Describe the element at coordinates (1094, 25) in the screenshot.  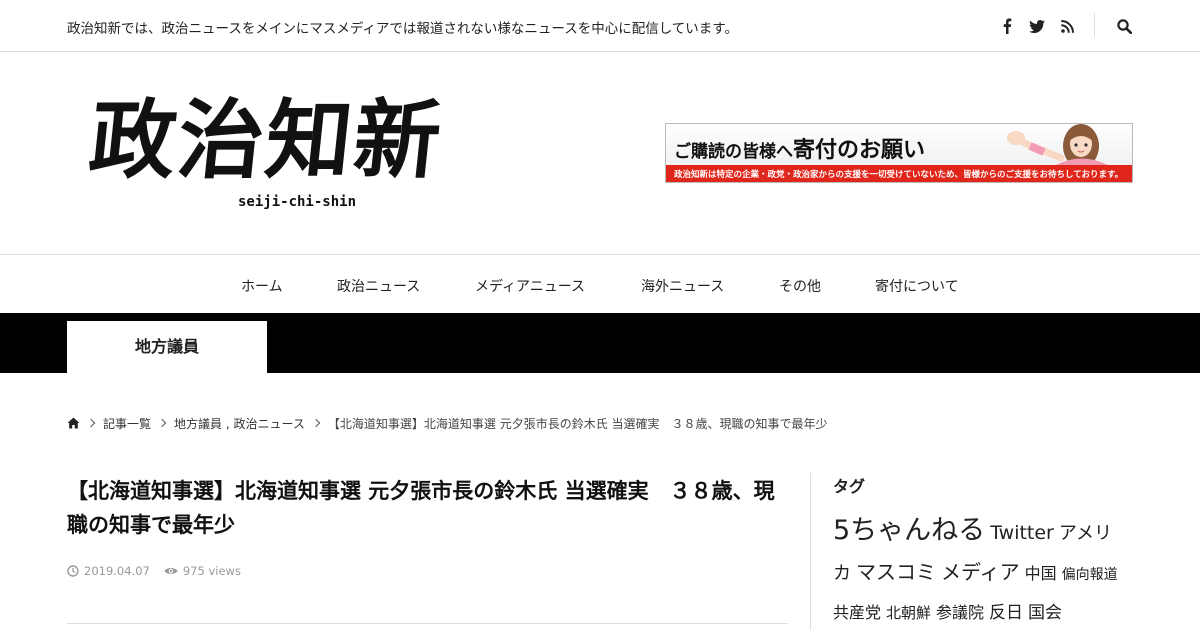
I see `topbar-divider` at that location.